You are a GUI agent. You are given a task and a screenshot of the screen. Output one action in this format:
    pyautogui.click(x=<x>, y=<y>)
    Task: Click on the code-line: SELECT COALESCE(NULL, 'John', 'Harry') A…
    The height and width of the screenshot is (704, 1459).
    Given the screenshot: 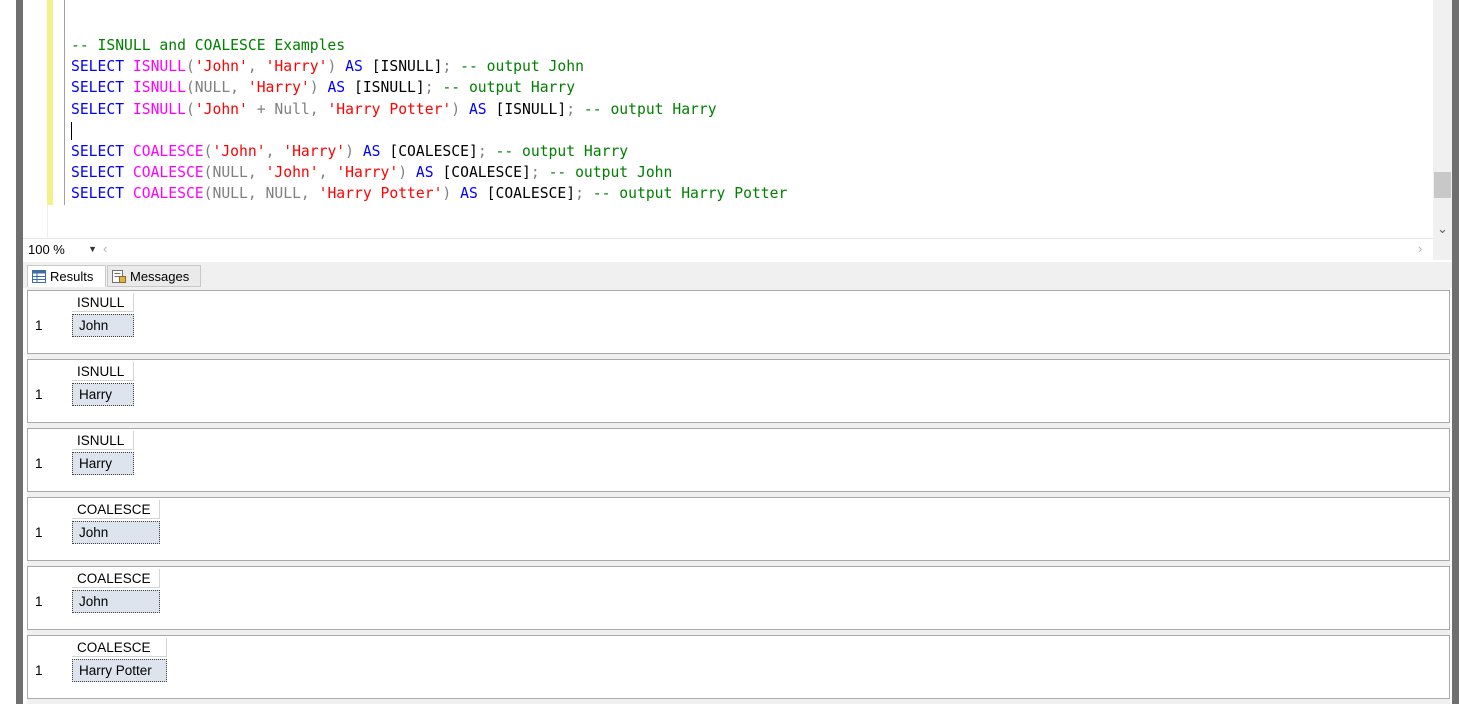 What is the action you would take?
    pyautogui.click(x=429, y=172)
    